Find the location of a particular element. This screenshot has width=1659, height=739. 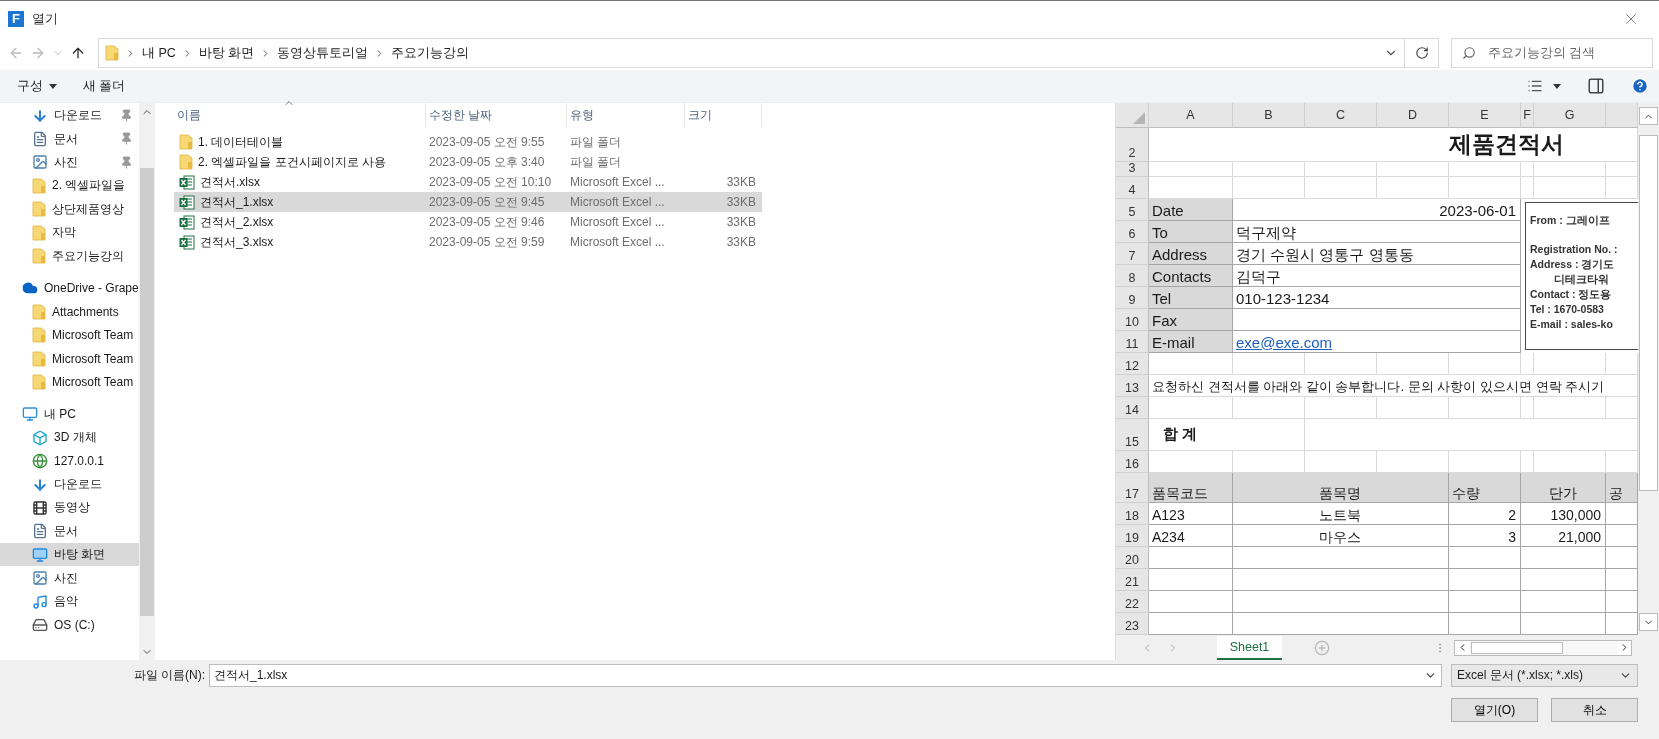

nav-item: 3D 개체 is located at coordinates (69, 438).